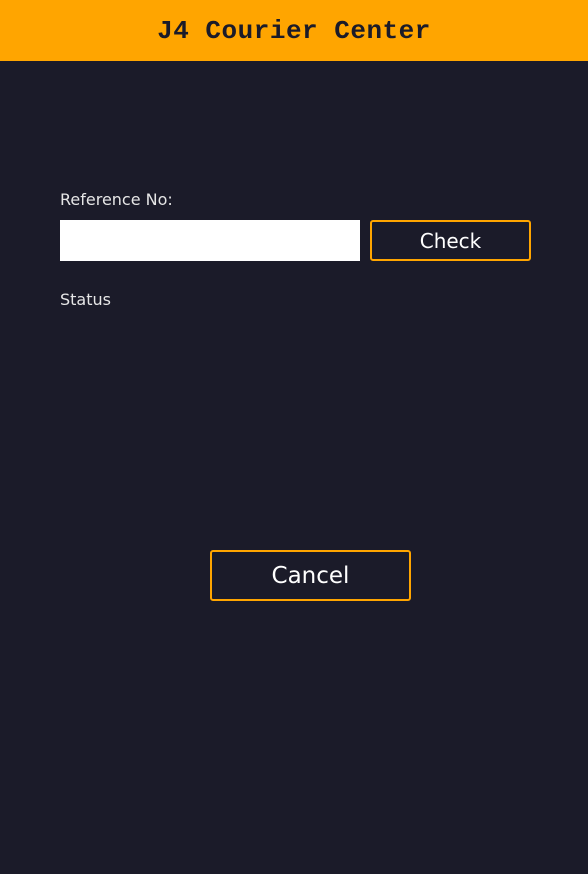 This screenshot has height=874, width=588. I want to click on status-label: Status, so click(85, 299).